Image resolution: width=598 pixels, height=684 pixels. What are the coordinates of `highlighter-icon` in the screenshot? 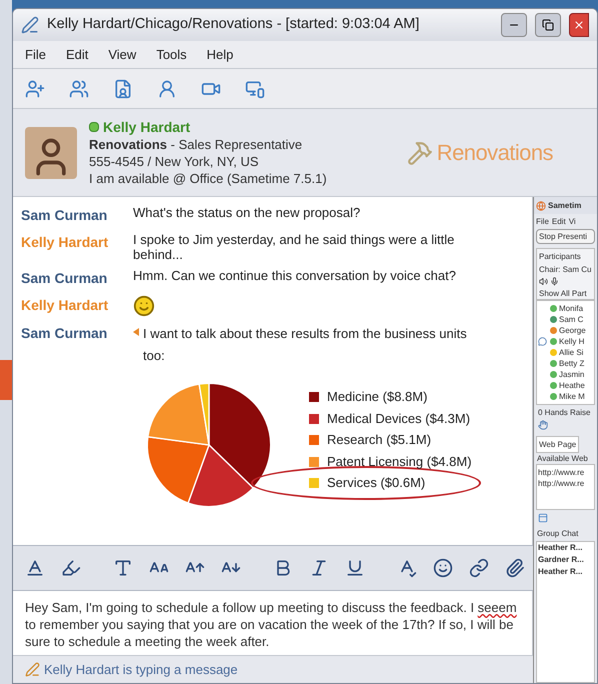 It's located at (71, 568).